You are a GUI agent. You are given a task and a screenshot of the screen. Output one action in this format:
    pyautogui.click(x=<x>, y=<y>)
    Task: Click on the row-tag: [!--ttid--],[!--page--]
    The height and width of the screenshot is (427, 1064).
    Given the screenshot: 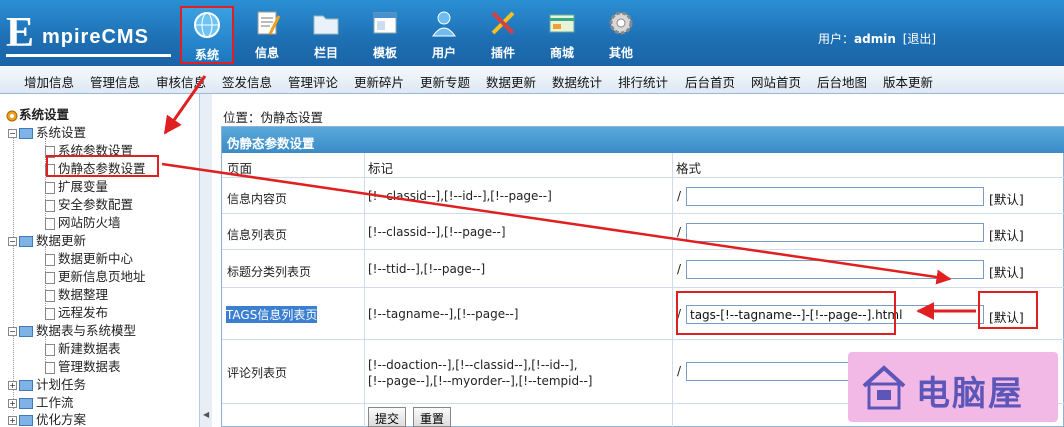 What is the action you would take?
    pyautogui.click(x=427, y=269)
    